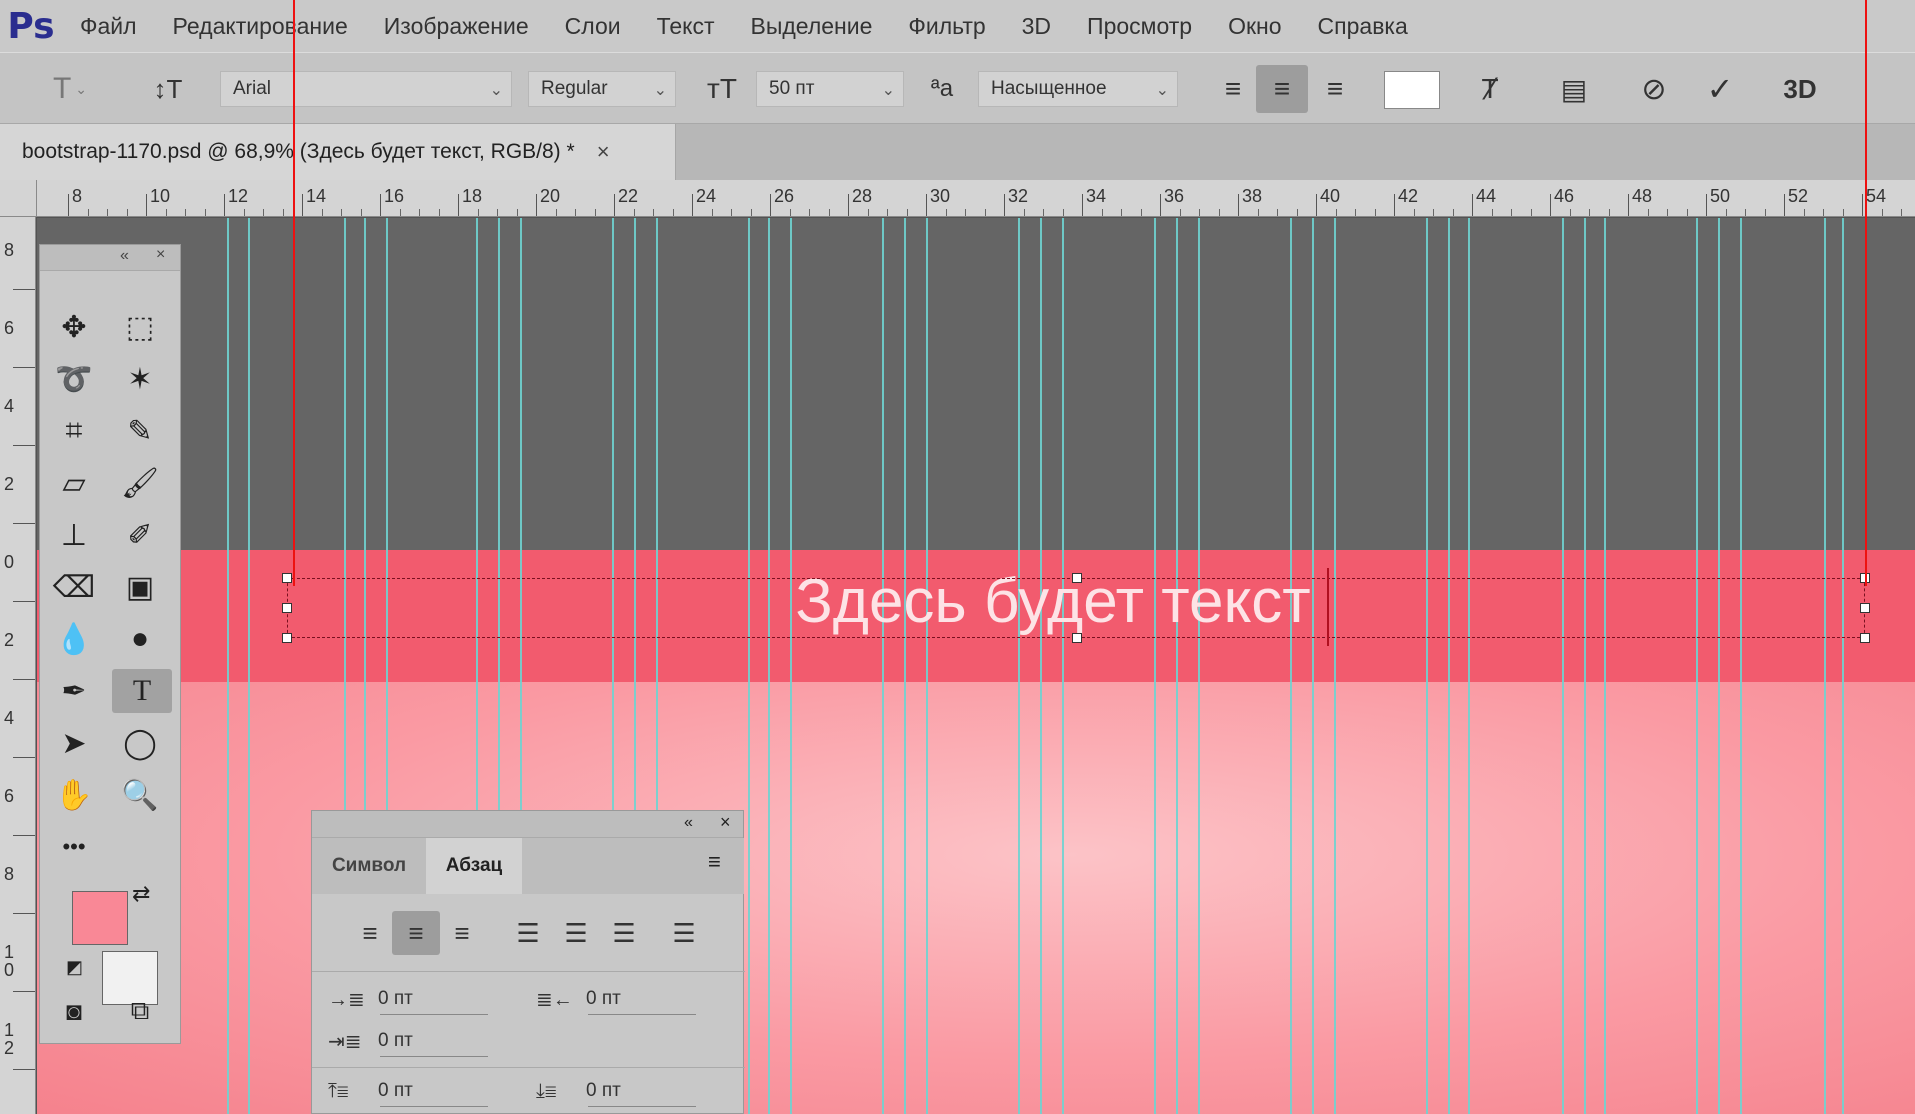 Image resolution: width=1915 pixels, height=1114 pixels. I want to click on clone-stamp-tool-icon: ⊥, so click(74, 535).